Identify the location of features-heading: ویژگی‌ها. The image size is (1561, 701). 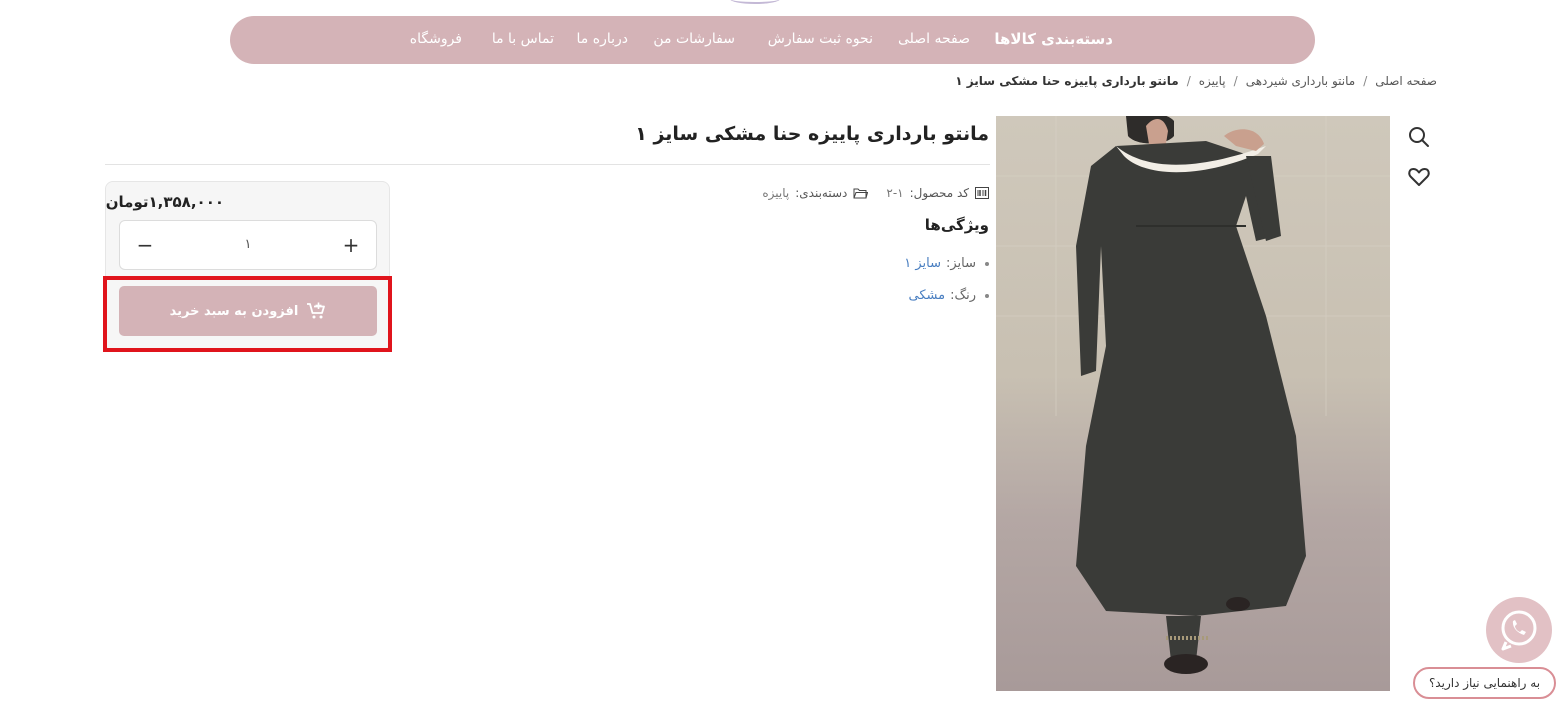
(956, 225).